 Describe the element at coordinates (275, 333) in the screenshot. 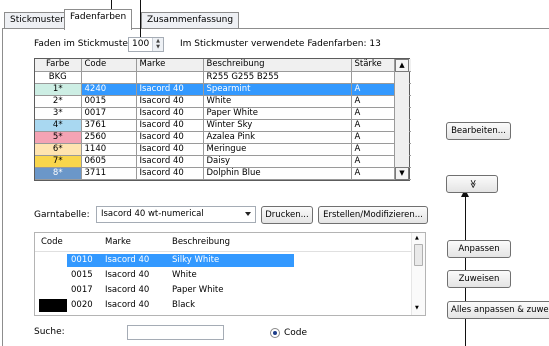

I see `code-radio` at that location.